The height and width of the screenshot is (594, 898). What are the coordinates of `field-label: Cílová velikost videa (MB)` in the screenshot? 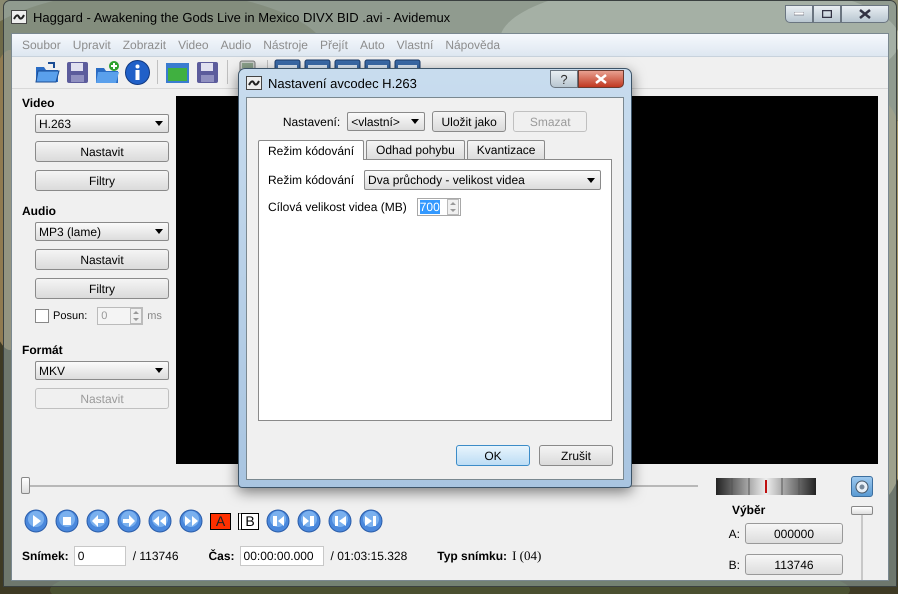 It's located at (337, 207).